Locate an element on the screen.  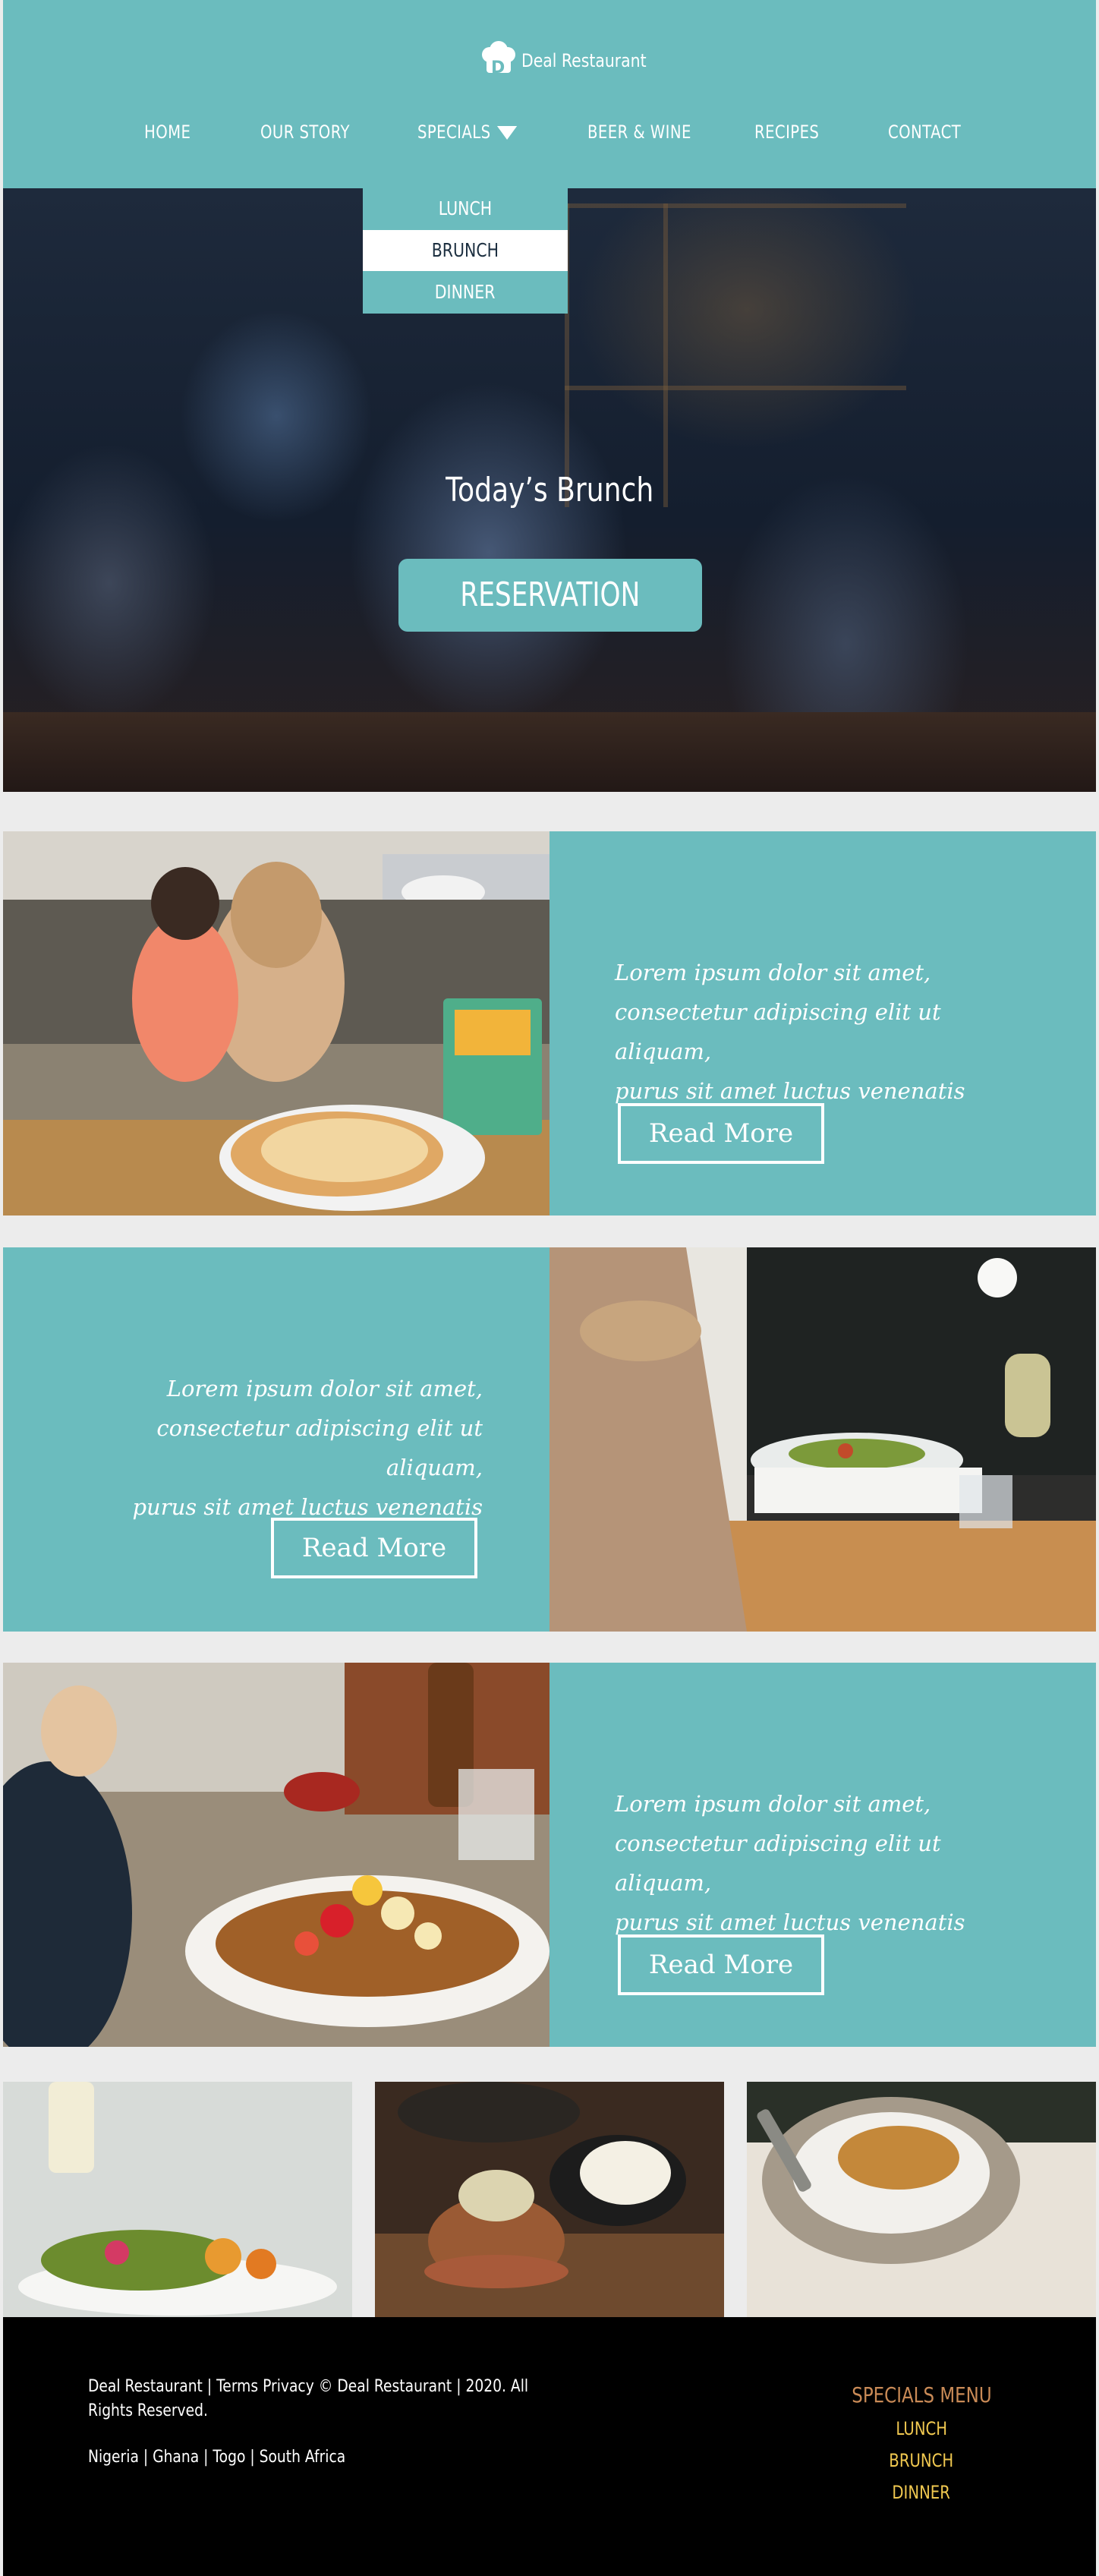
specials-menu-title: SPECIALS MENU is located at coordinates (921, 2394).